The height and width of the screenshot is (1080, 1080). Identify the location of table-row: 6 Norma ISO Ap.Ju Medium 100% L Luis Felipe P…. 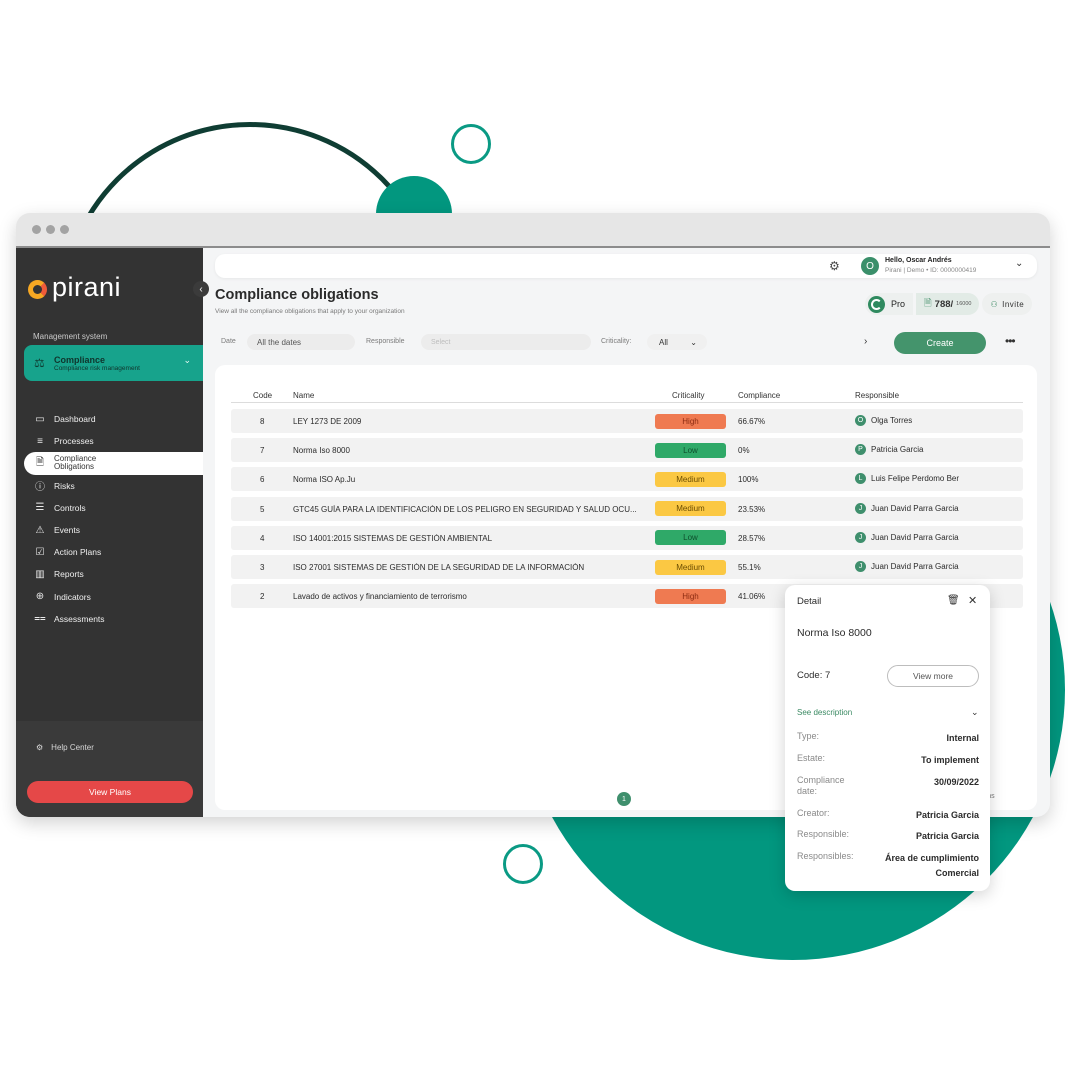
(627, 479).